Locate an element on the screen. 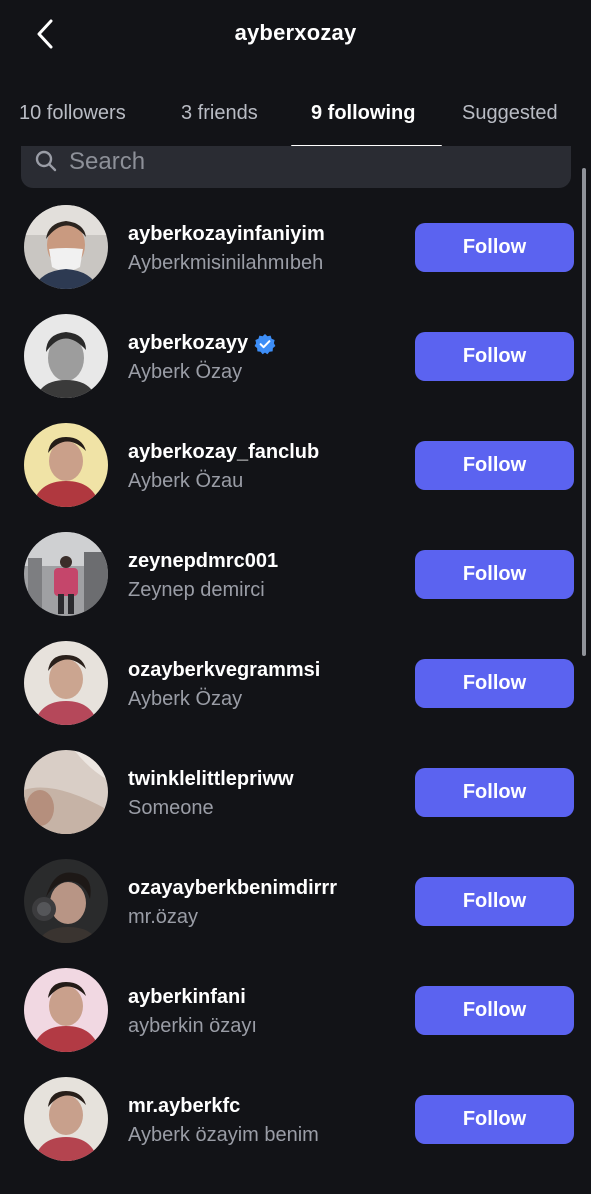 The height and width of the screenshot is (1194, 591). display-name: Someone is located at coordinates (171, 808).